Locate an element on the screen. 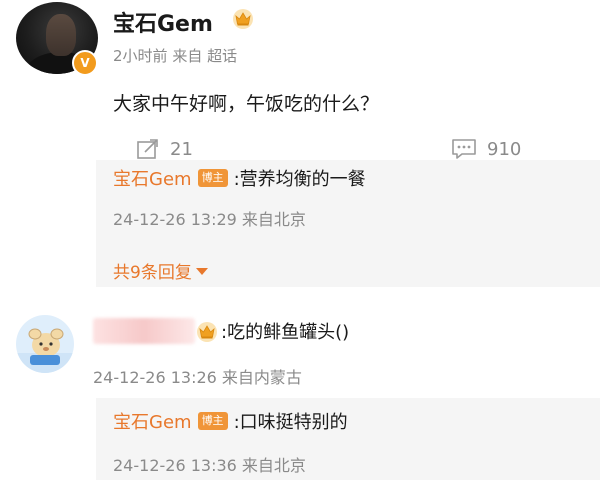 The height and width of the screenshot is (480, 600). reply-line: 宝石Gem 博主 :口味挺特别的 is located at coordinates (230, 421).